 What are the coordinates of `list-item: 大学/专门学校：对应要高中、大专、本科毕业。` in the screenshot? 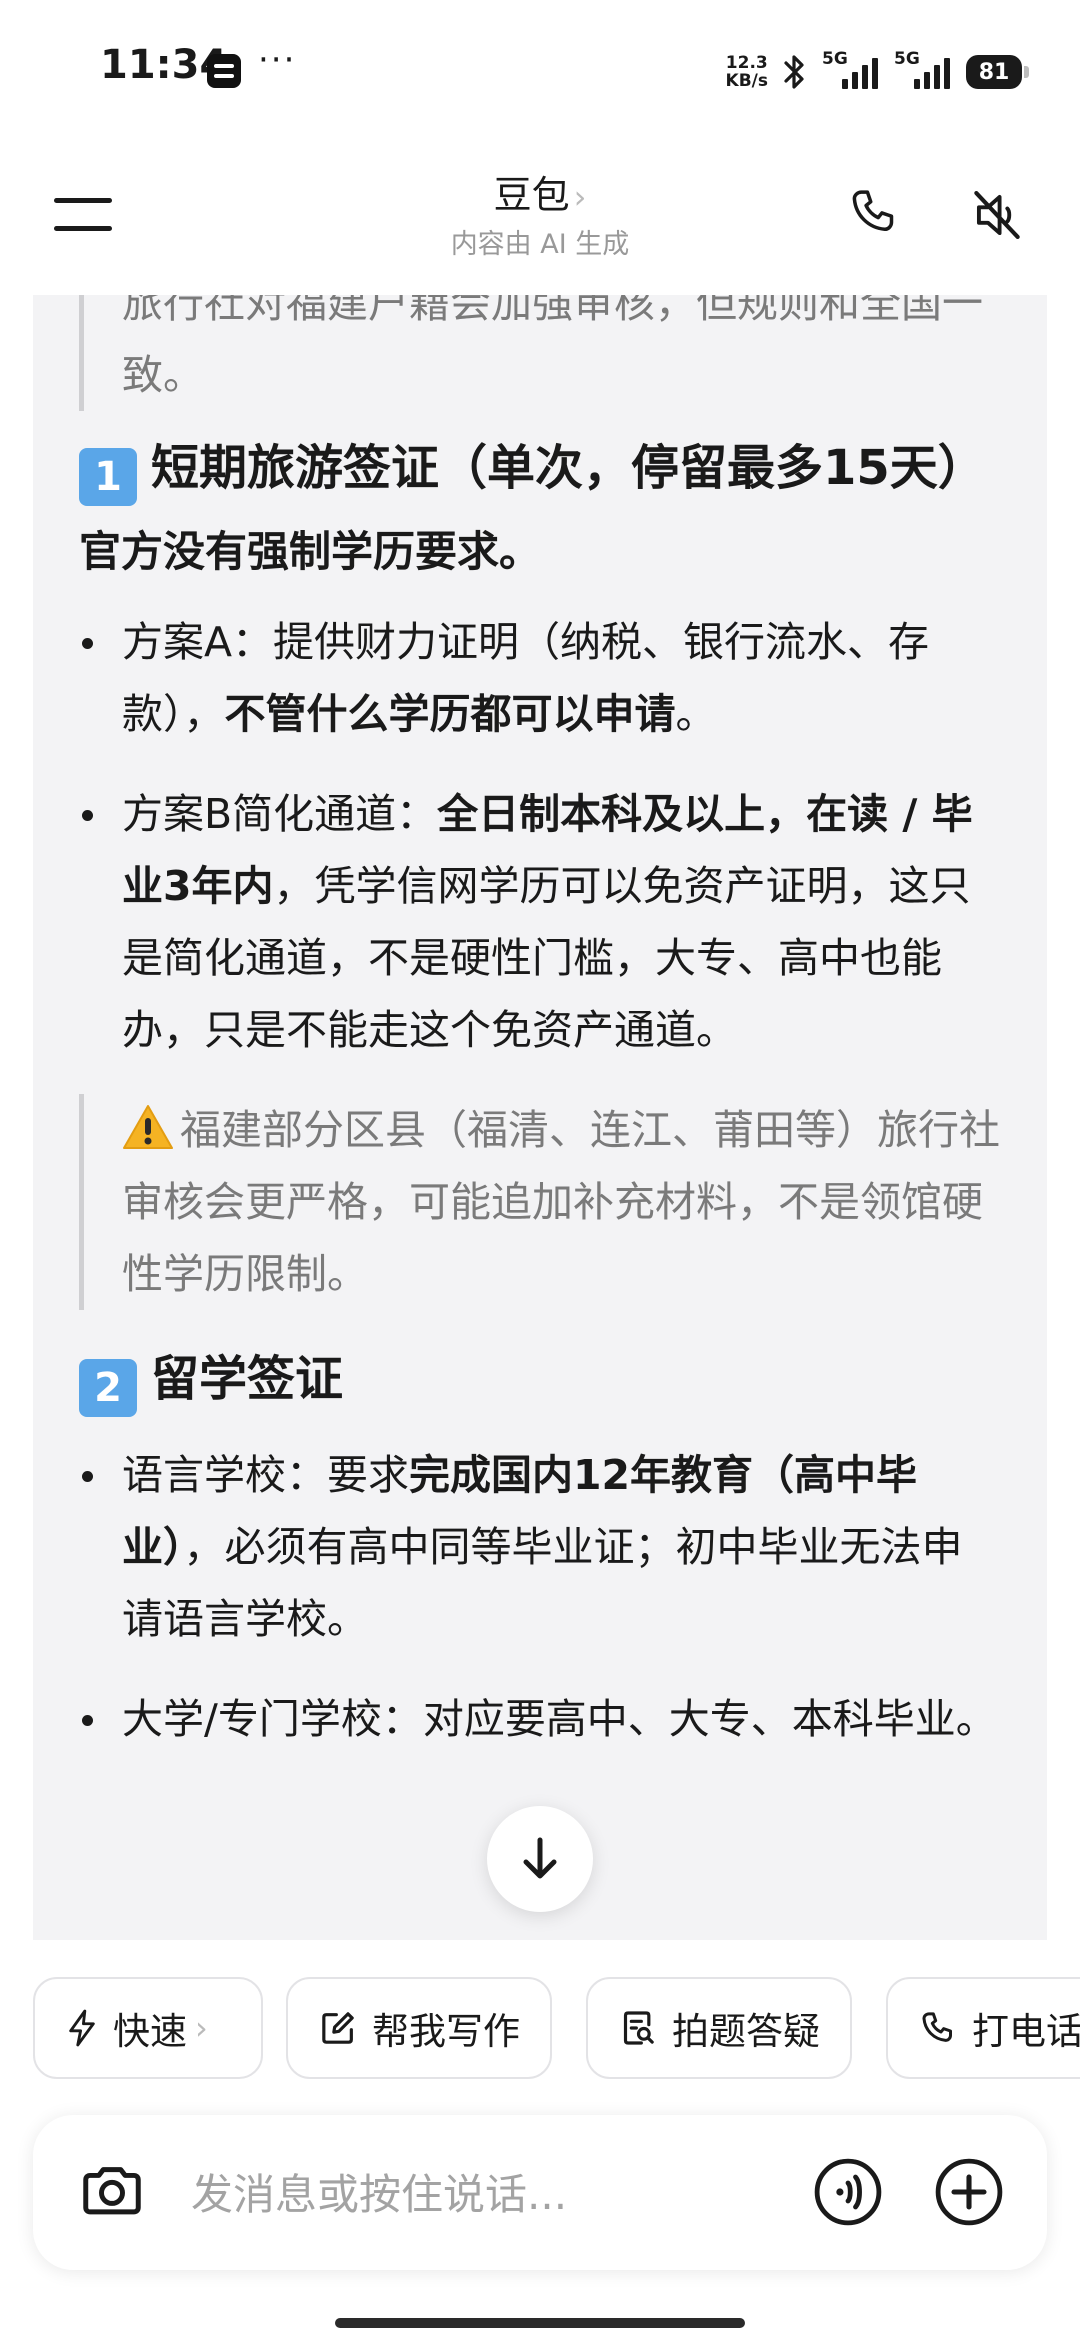 It's located at (540, 1719).